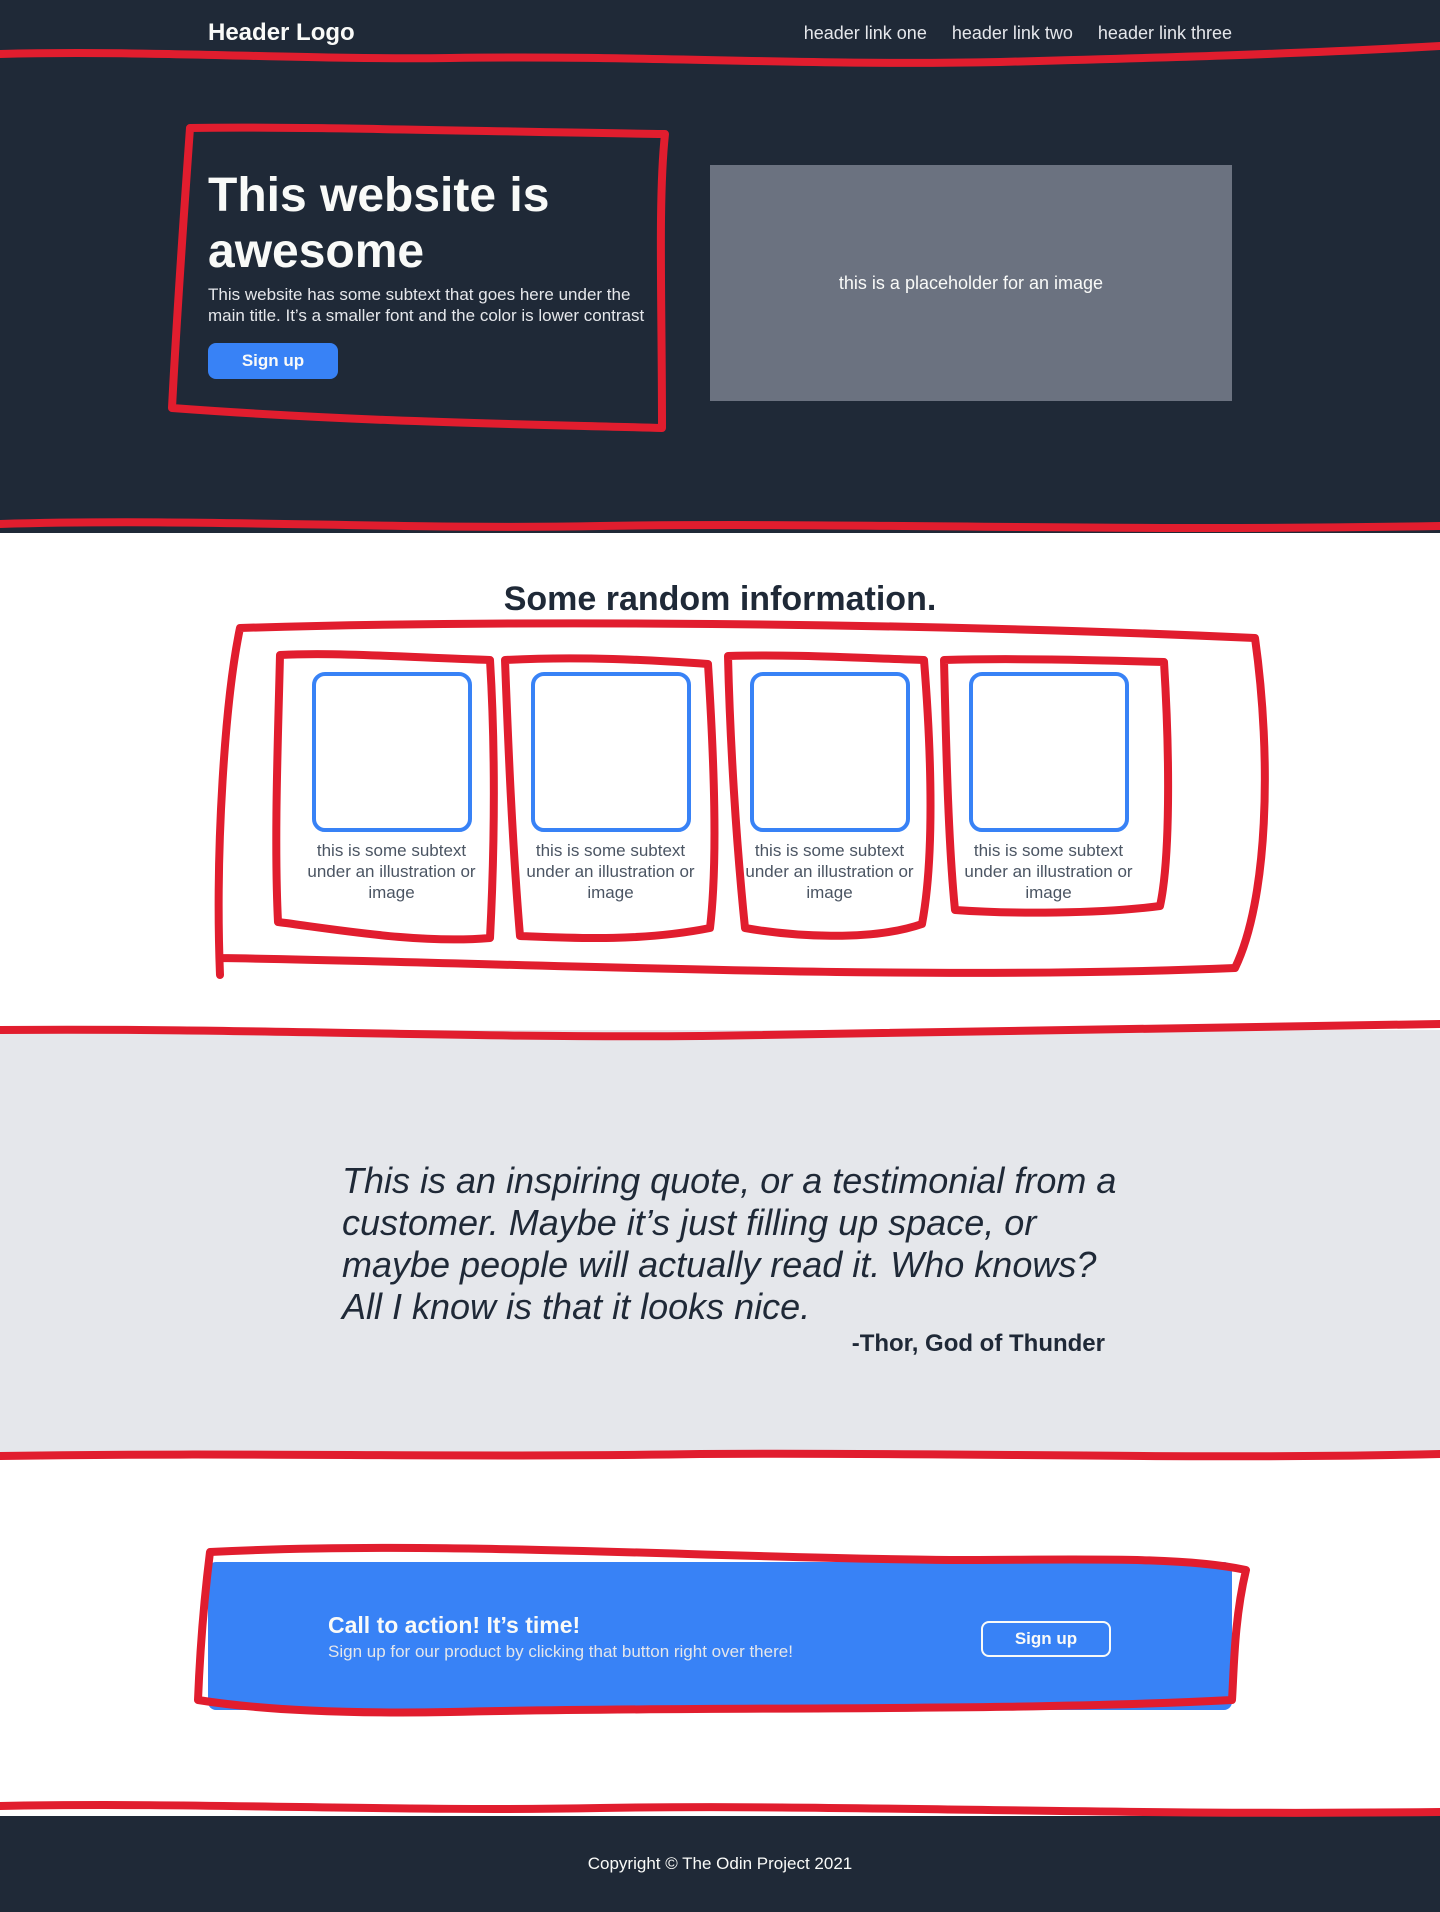  I want to click on hero-image-placeholder-label: this is a placeholder for an image, so click(971, 282).